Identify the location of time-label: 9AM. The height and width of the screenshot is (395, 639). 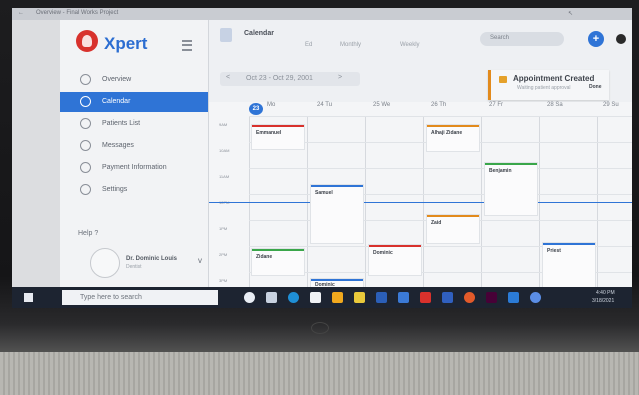
(223, 124).